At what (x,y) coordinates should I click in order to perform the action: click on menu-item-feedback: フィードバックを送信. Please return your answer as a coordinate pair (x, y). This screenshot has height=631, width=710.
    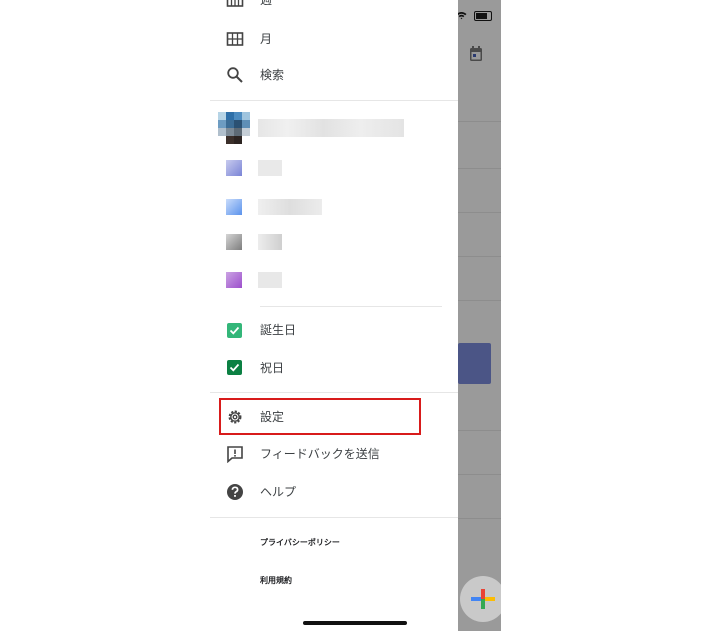
    Looking at the image, I should click on (334, 454).